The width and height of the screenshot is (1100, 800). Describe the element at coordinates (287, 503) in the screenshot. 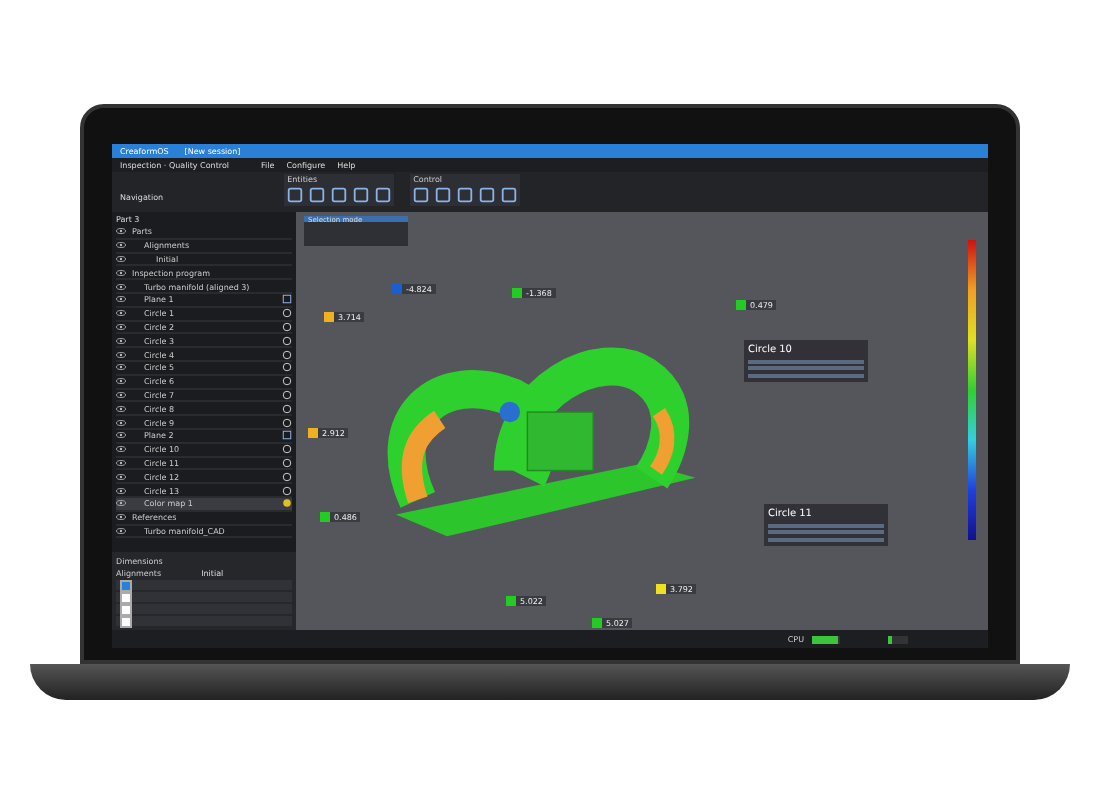

I see `color-map-icon` at that location.